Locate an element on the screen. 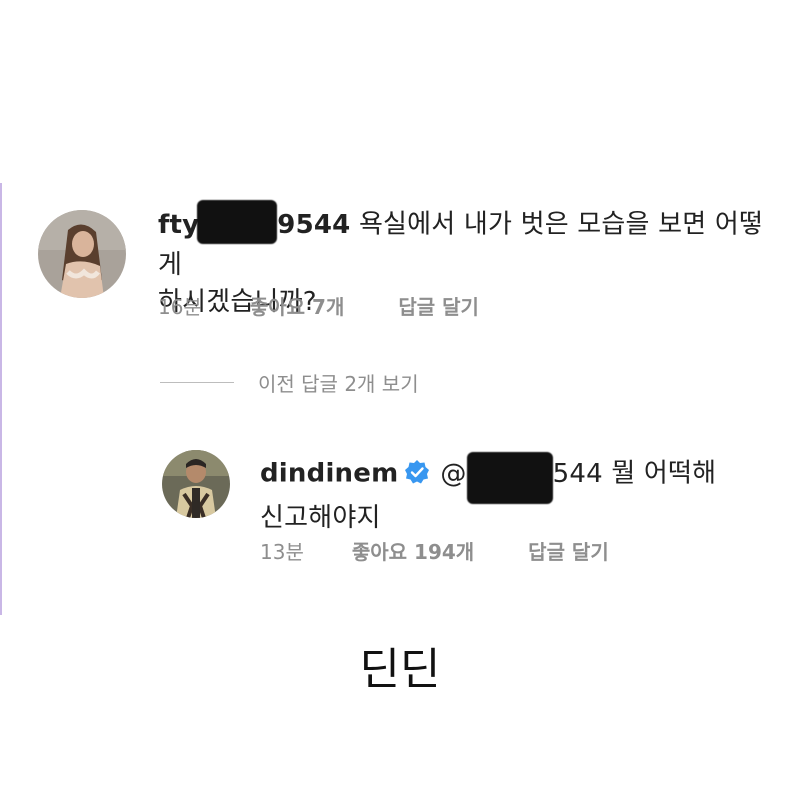 The height and width of the screenshot is (800, 800). verified-badge-icon is located at coordinates (417, 472).